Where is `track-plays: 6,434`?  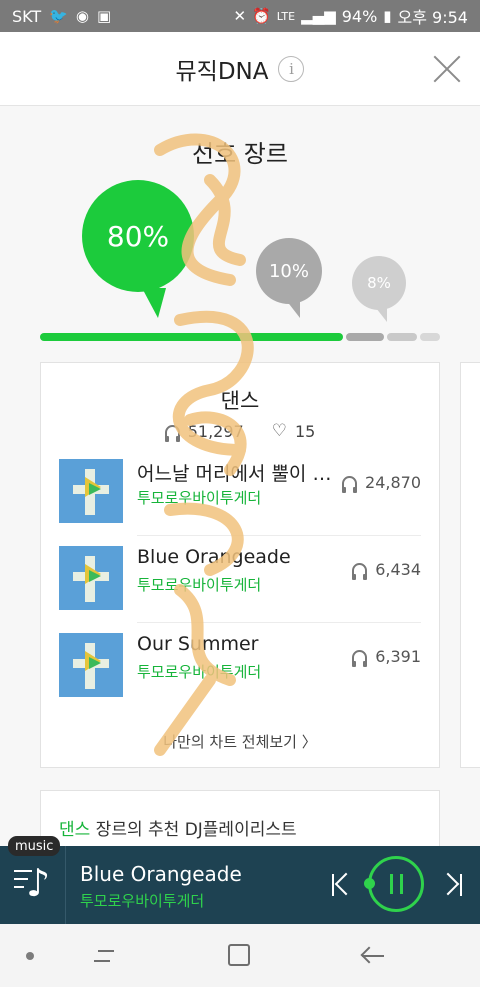 track-plays: 6,434 is located at coordinates (386, 570).